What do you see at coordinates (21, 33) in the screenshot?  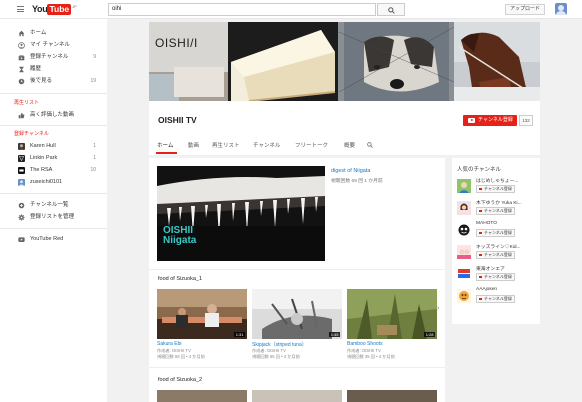 I see `home-icon` at bounding box center [21, 33].